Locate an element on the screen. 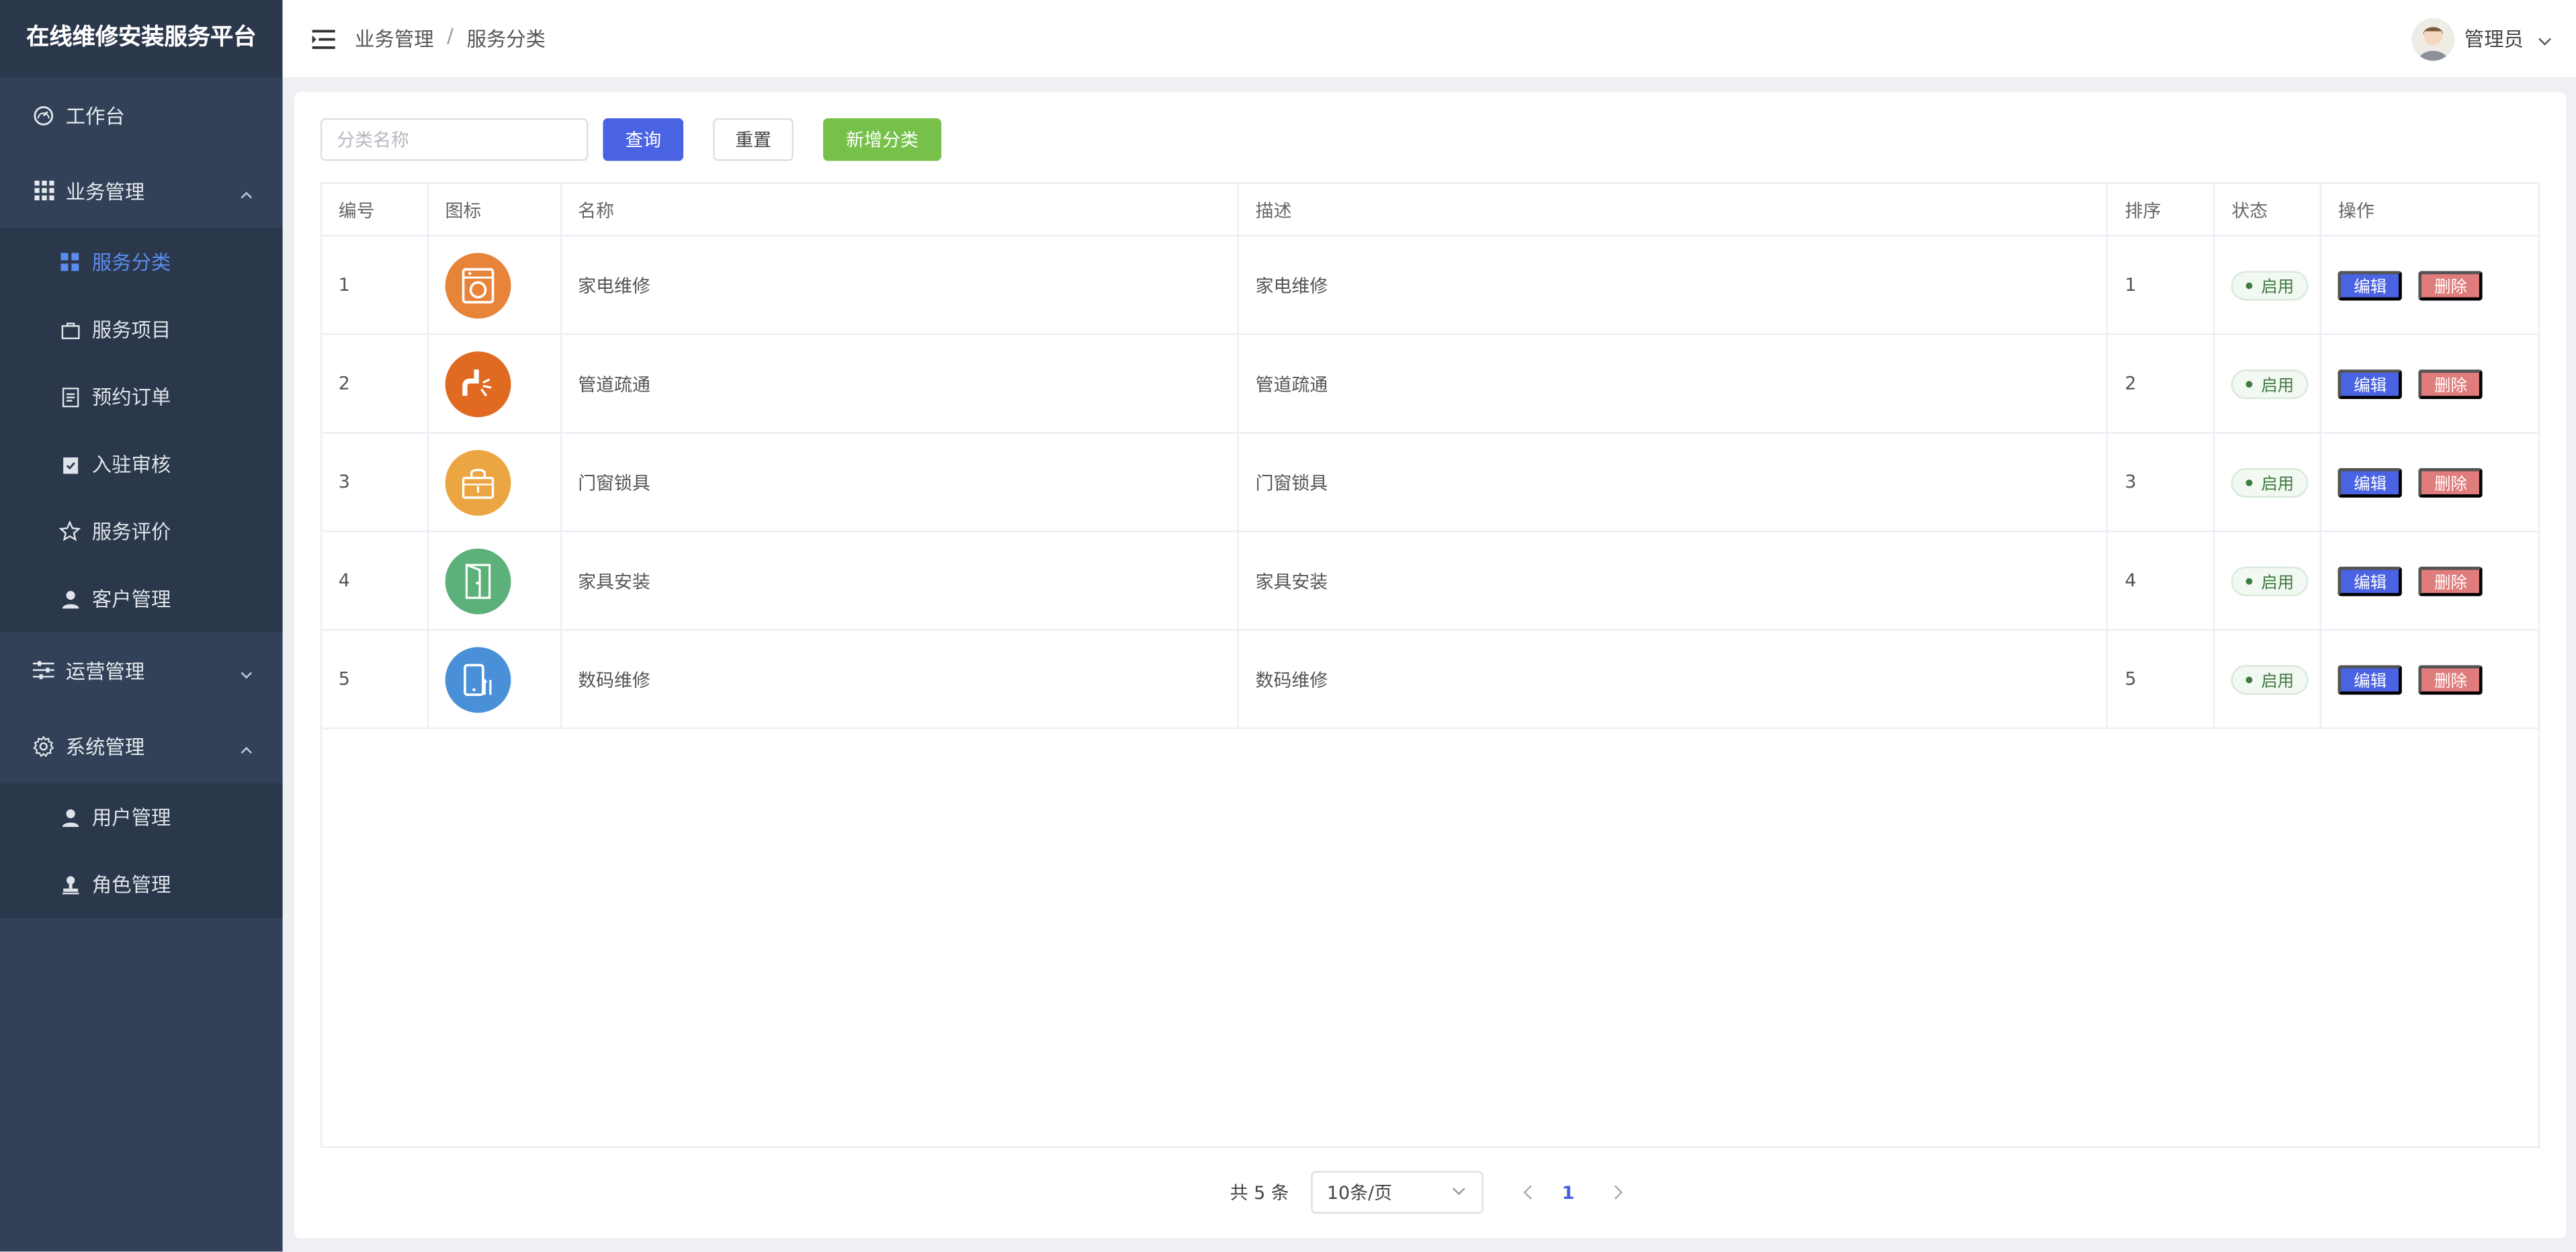 The image size is (2576, 1252). sidebar-item-service-review: 服务评价 is located at coordinates (141, 531).